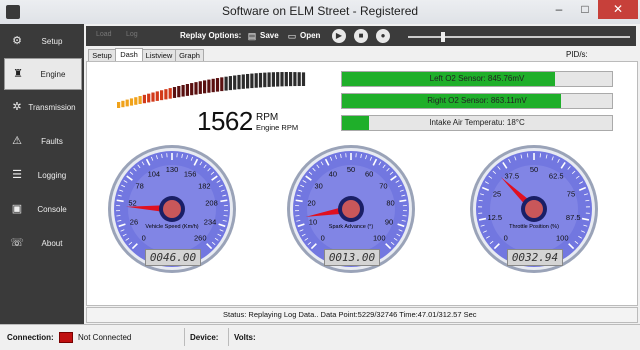  Describe the element at coordinates (383, 185) in the screenshot. I see `gauge-tick-label: 70` at that location.